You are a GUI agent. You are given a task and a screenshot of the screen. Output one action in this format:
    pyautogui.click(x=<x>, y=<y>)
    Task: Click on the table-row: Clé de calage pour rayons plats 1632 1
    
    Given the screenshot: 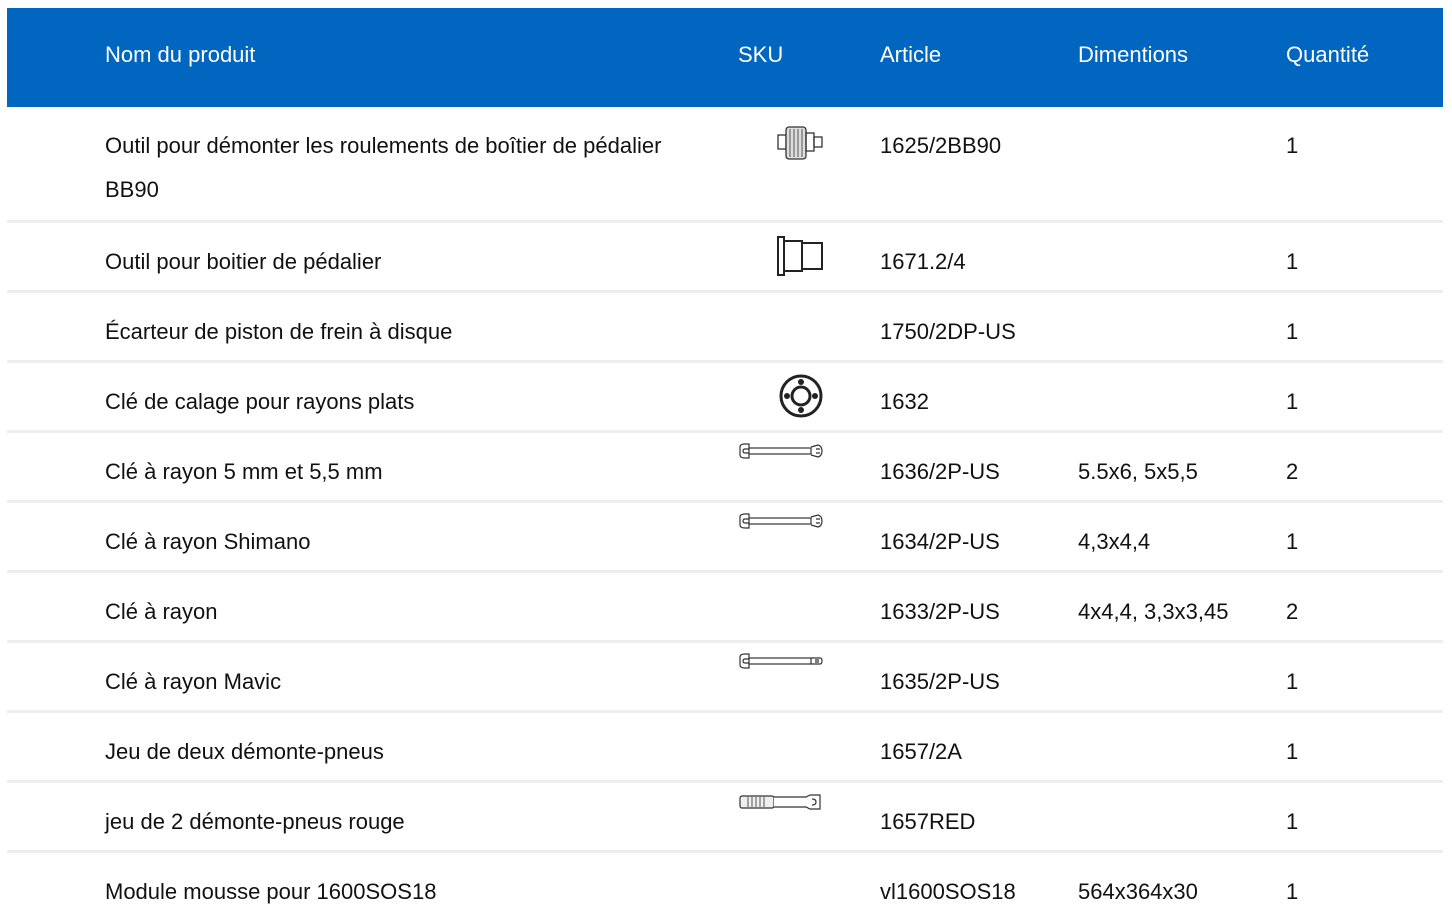 What is the action you would take?
    pyautogui.click(x=725, y=398)
    